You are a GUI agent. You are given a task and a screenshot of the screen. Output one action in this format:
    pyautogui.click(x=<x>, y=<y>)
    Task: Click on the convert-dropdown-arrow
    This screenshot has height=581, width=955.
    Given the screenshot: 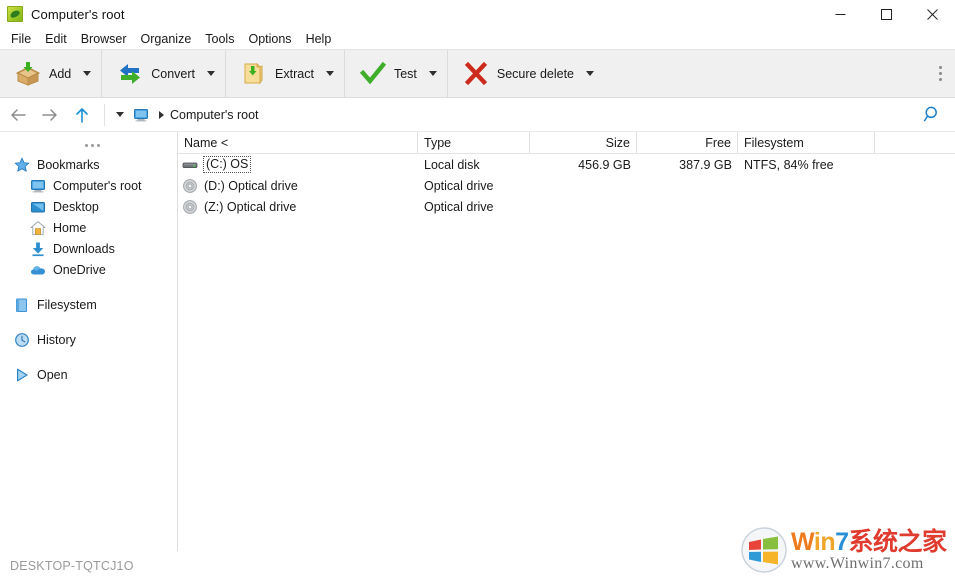 What is the action you would take?
    pyautogui.click(x=211, y=74)
    